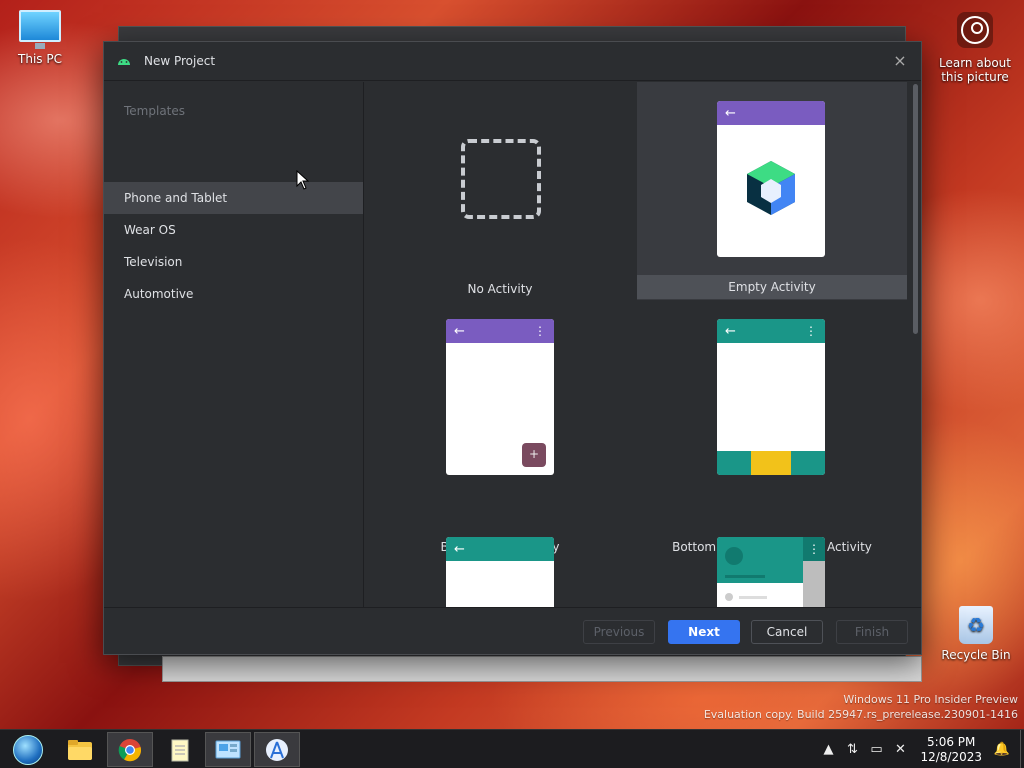 Image resolution: width=1024 pixels, height=768 pixels. I want to click on system-tray: ▲ ⇅ ▭ ✕ 5:06 PM 12/8/2023 🔔, so click(920, 749).